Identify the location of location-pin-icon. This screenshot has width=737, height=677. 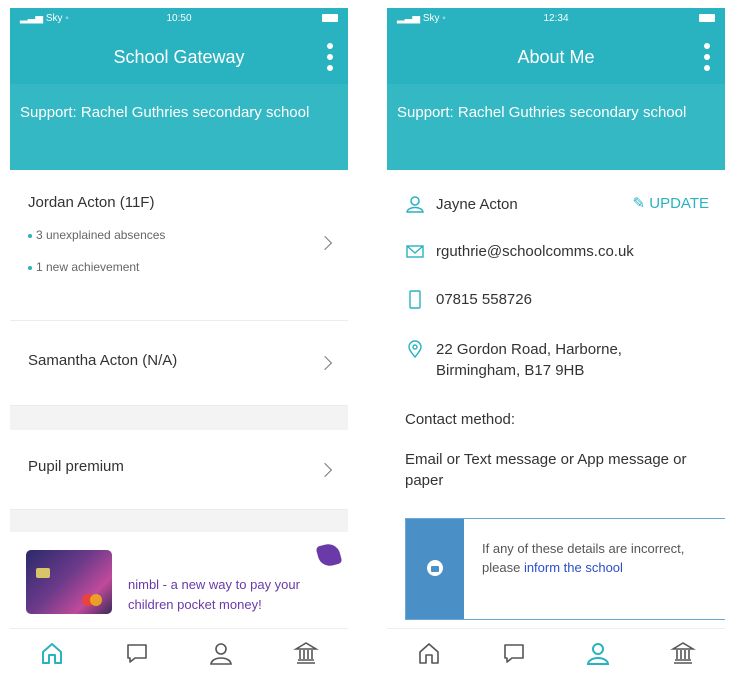
(415, 349).